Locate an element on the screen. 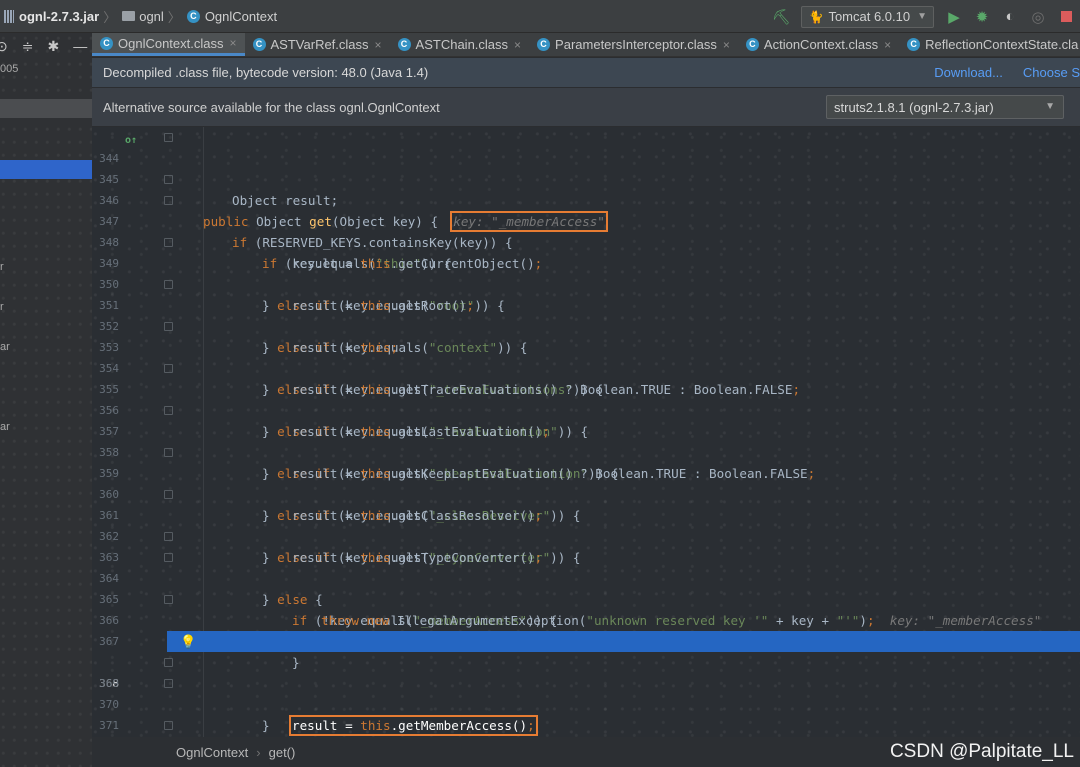 Image resolution: width=1080 pixels, height=767 pixels. project-tree-item-selected is located at coordinates (46, 108).